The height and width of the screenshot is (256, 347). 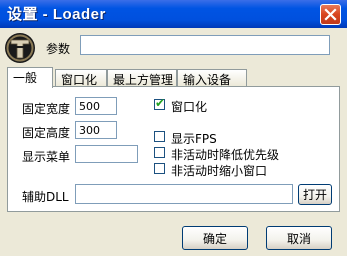 I want to click on fixed-height-label: 固定高度, so click(x=46, y=133).